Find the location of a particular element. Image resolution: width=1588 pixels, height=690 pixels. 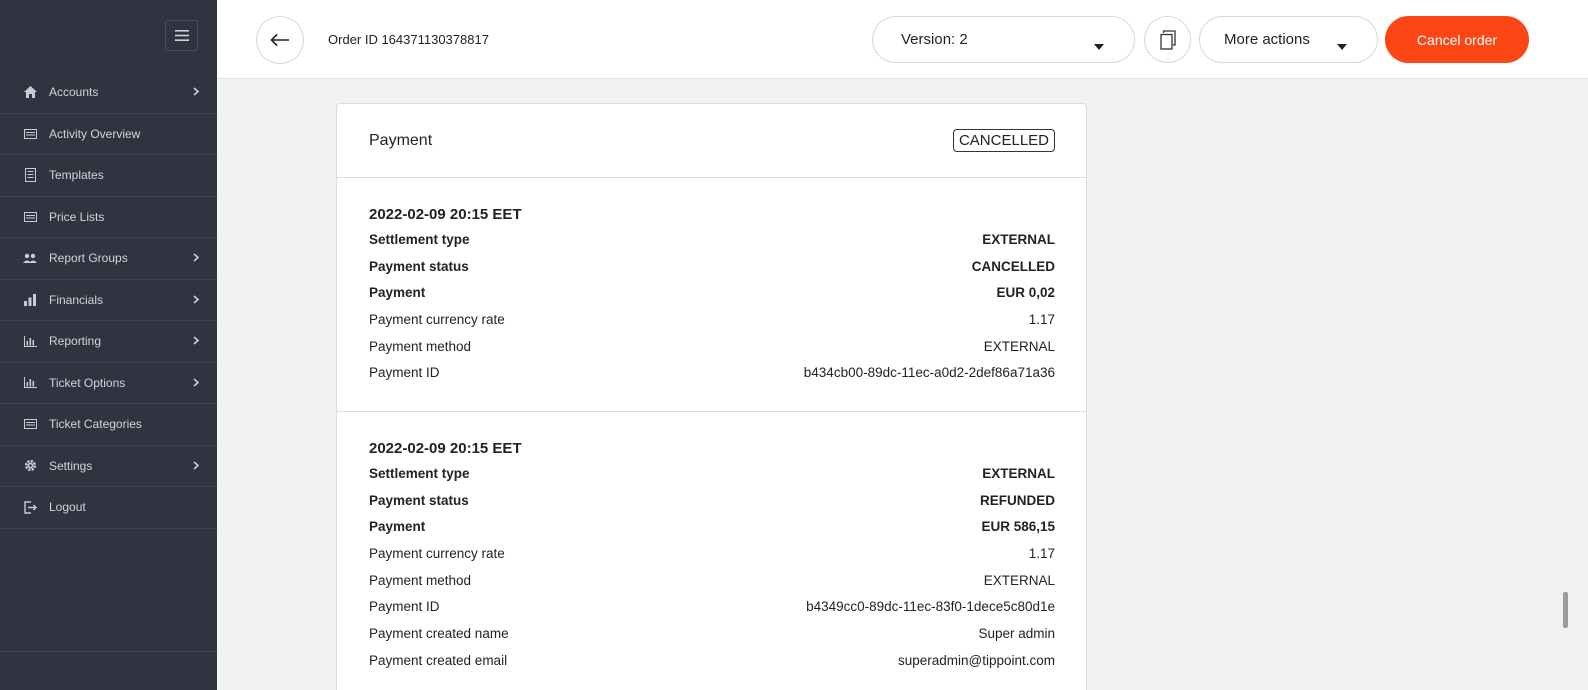

back-button is located at coordinates (280, 40).